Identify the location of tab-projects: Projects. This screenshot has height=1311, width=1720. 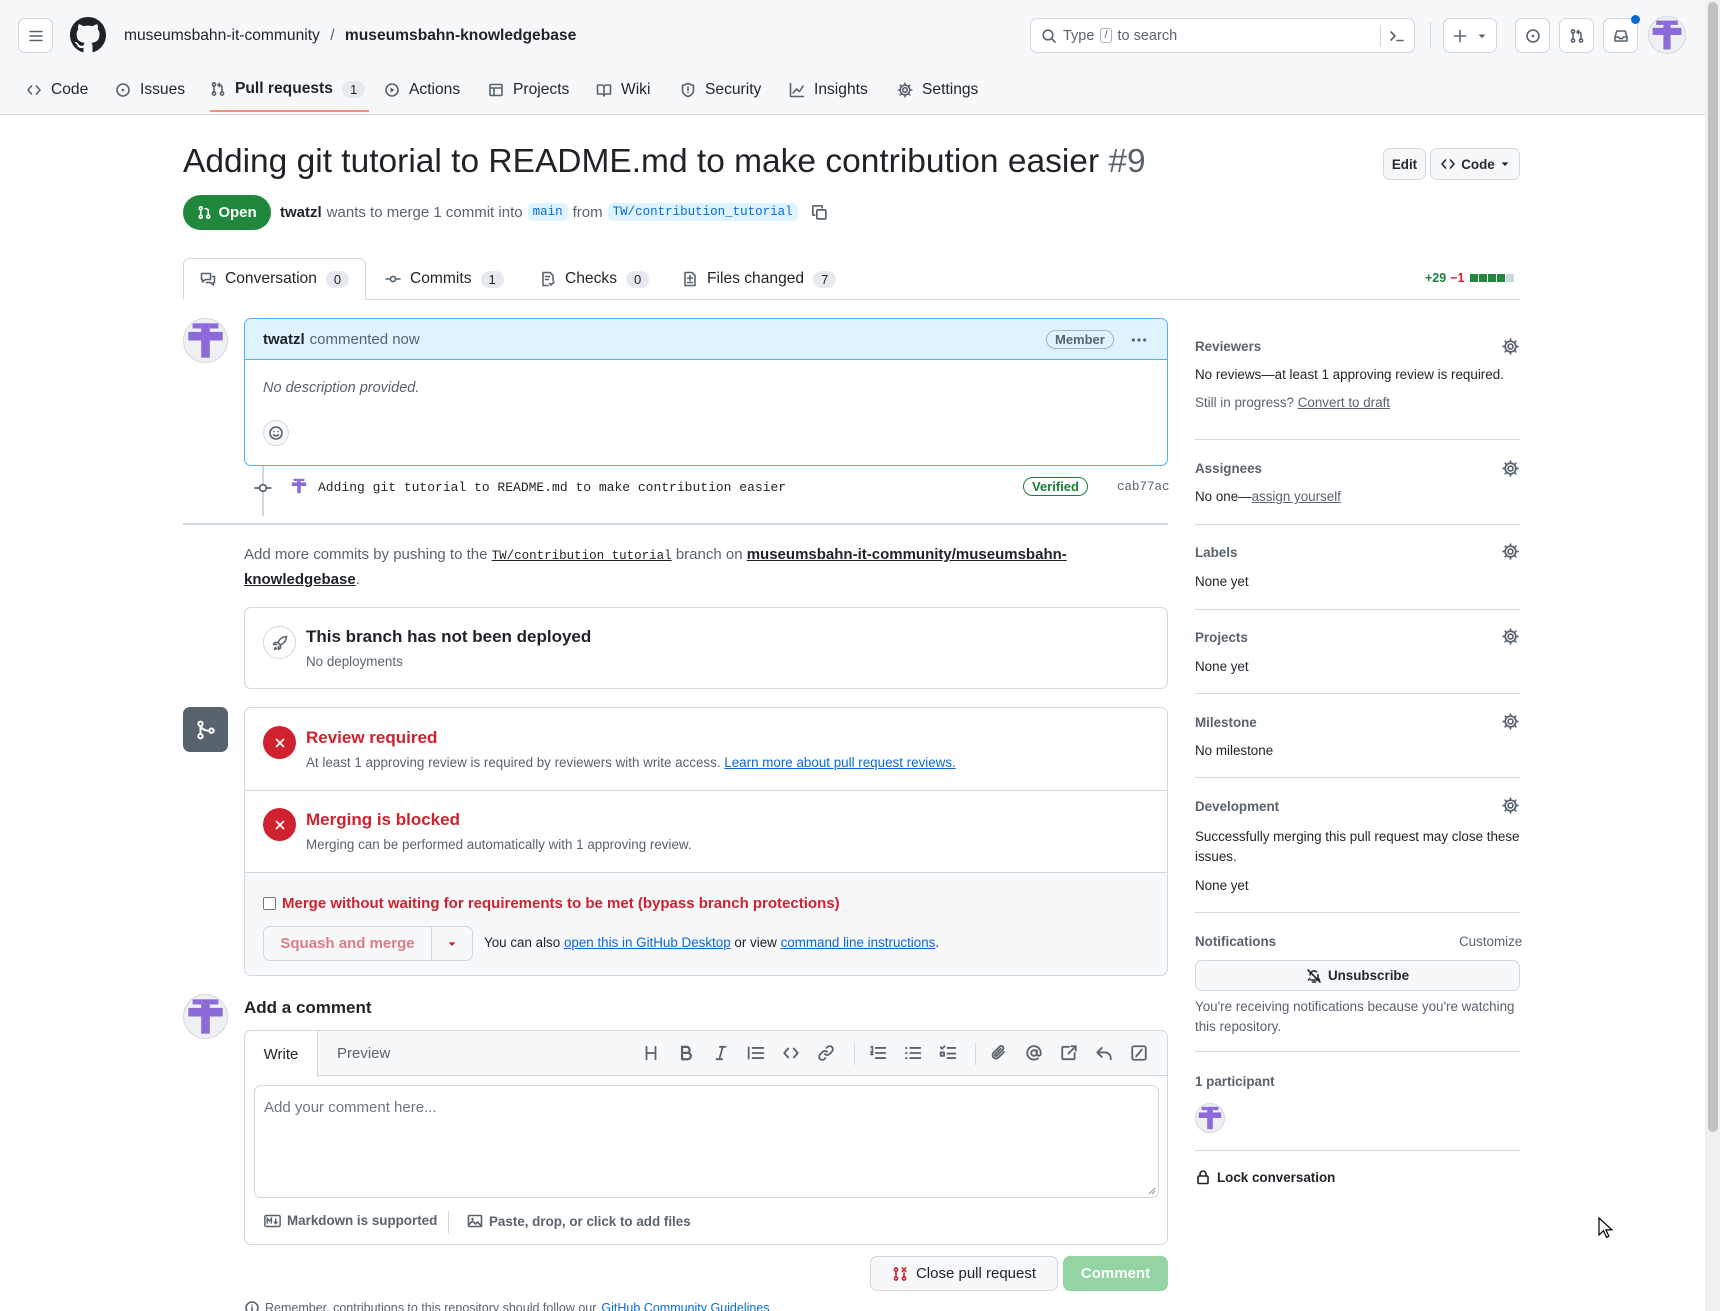
(528, 90).